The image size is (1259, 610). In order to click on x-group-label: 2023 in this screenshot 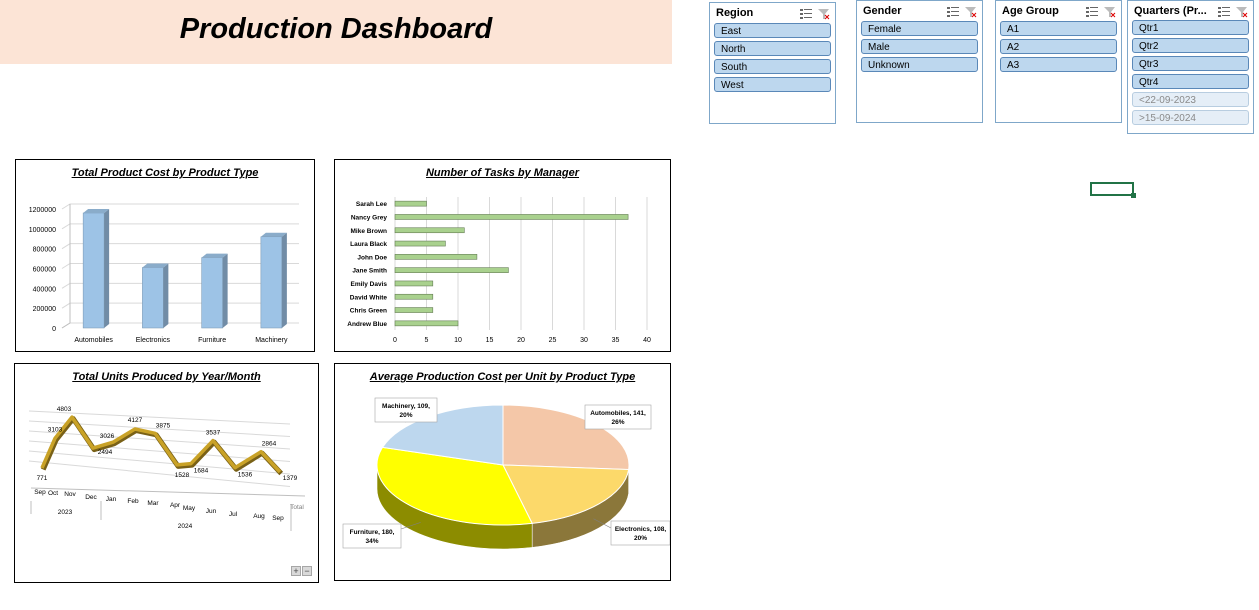, I will do `click(65, 512)`.